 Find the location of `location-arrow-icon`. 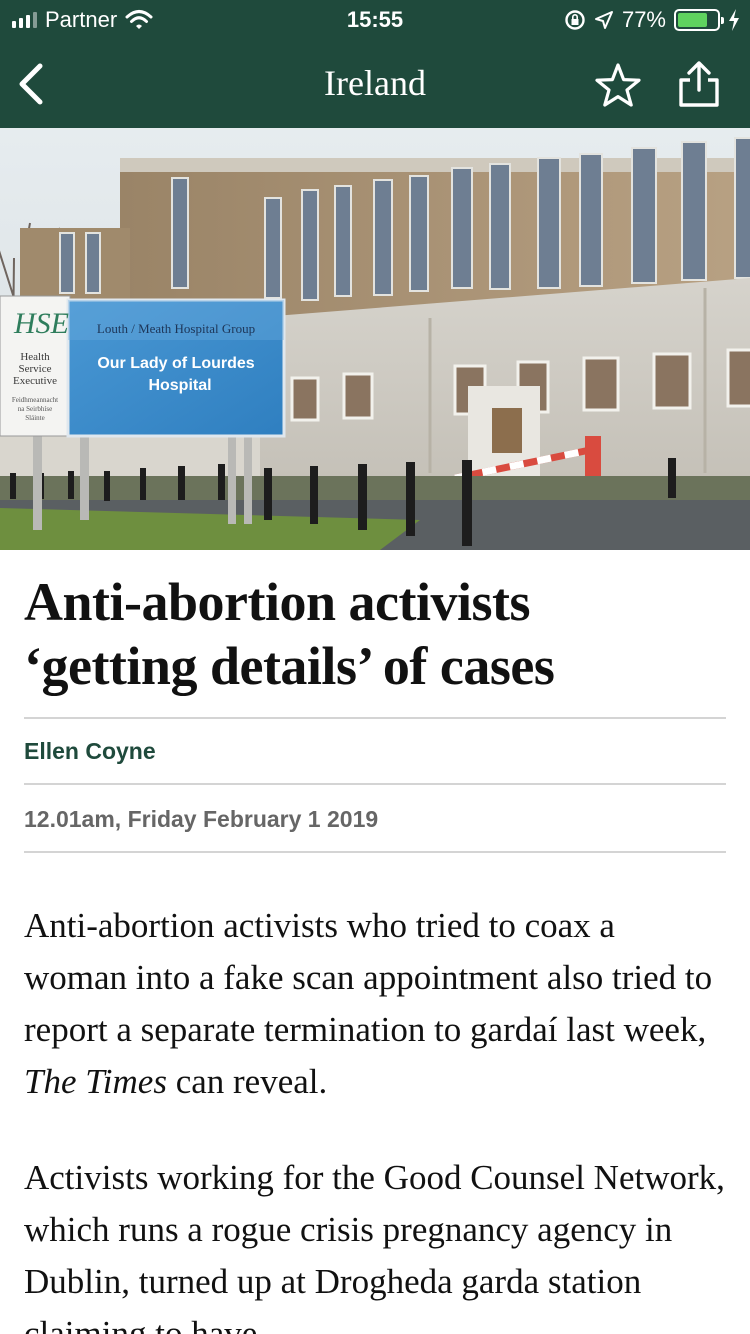

location-arrow-icon is located at coordinates (603, 20).